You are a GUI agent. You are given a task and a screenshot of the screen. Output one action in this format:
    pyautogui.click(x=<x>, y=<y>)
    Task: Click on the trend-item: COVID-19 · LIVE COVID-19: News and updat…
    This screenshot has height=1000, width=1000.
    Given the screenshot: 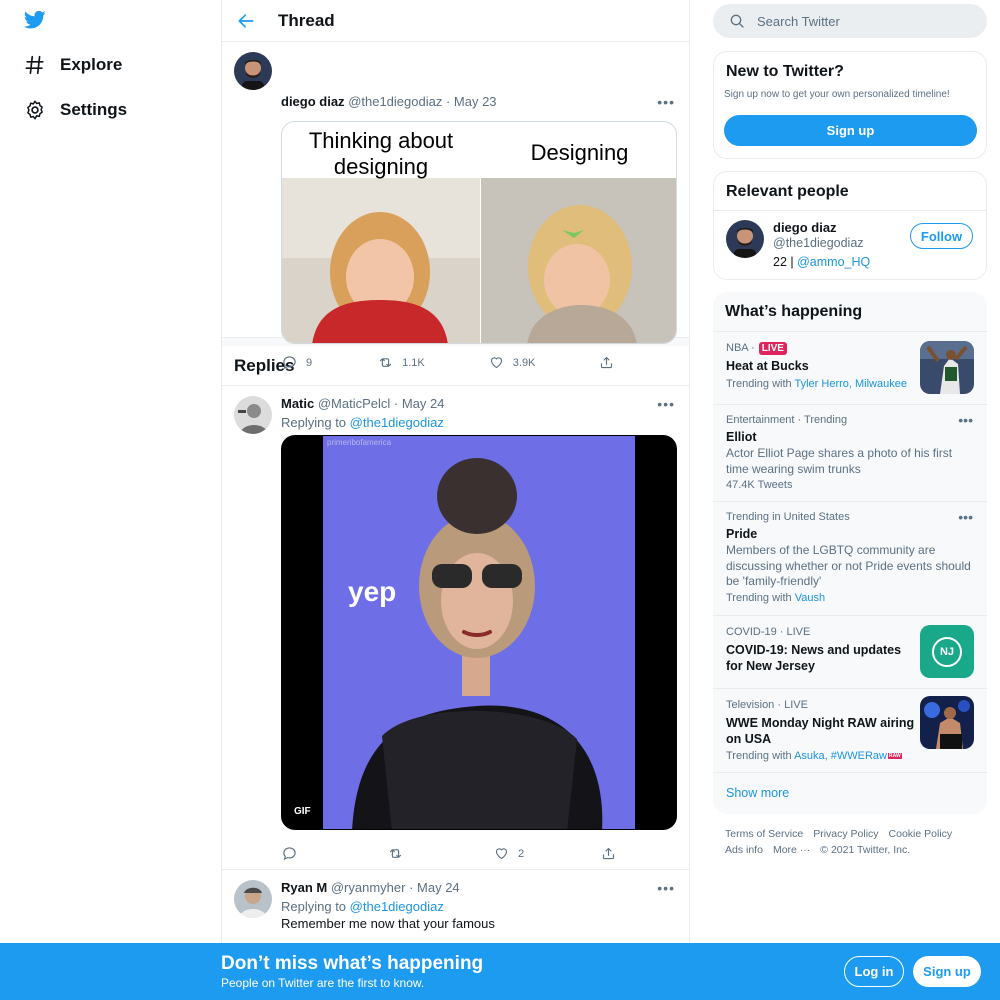 What is the action you would take?
    pyautogui.click(x=850, y=651)
    